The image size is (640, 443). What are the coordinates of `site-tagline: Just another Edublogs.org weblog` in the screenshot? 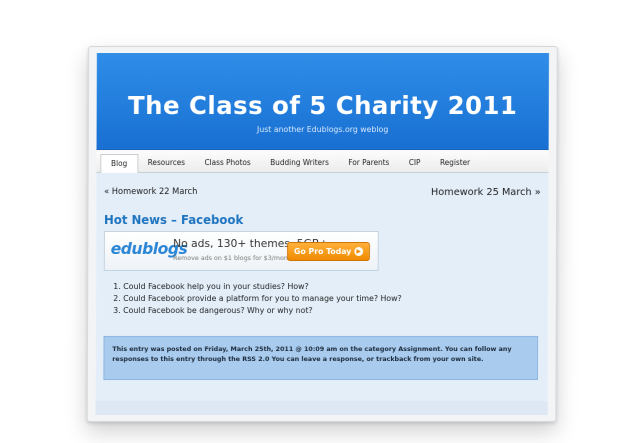 It's located at (322, 130).